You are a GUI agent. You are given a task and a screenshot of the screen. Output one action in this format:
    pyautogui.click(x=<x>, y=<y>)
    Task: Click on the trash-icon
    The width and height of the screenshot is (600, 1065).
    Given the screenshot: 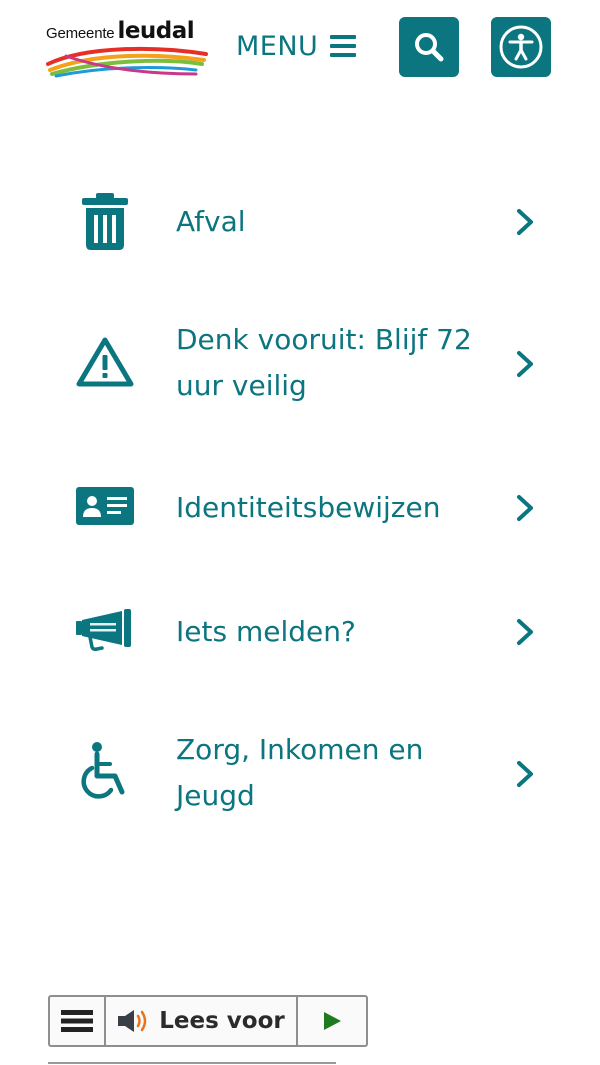 What is the action you would take?
    pyautogui.click(x=105, y=222)
    